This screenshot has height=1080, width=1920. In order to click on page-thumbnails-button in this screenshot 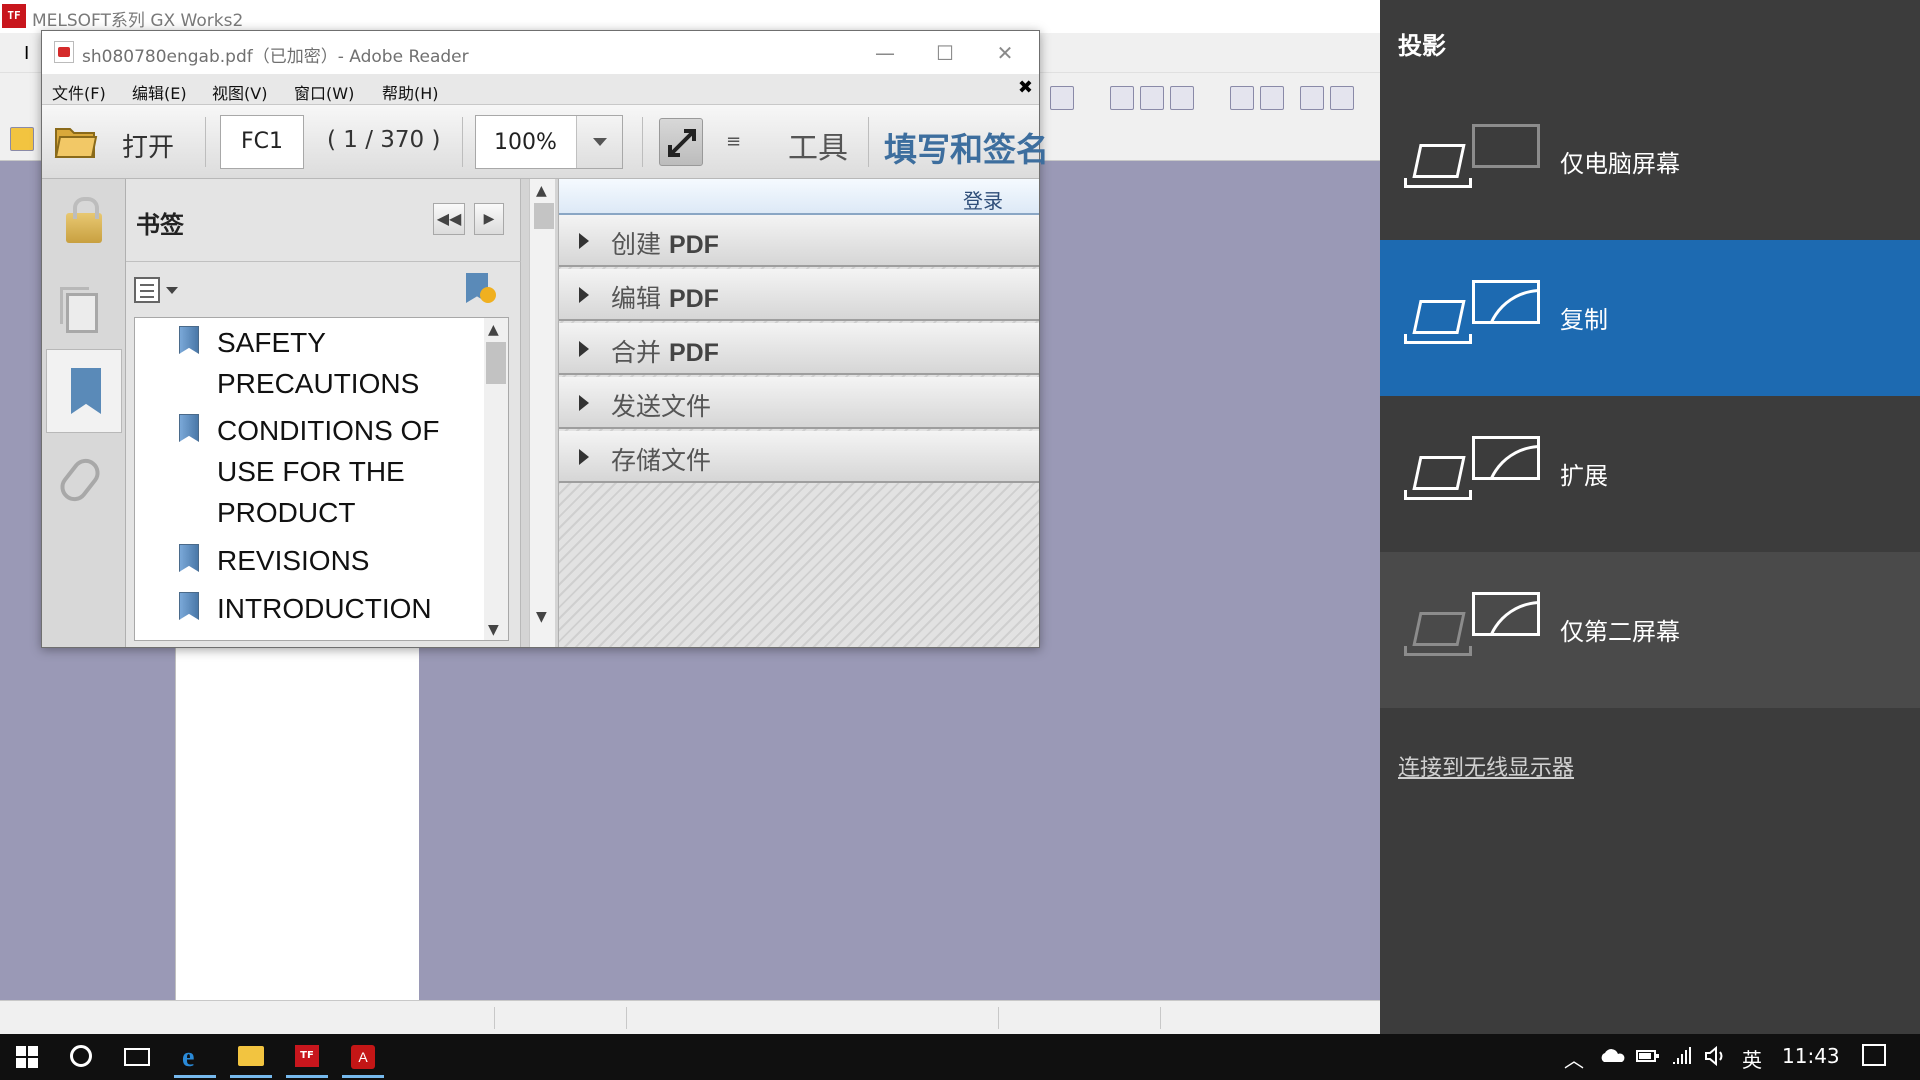, I will do `click(84, 313)`.